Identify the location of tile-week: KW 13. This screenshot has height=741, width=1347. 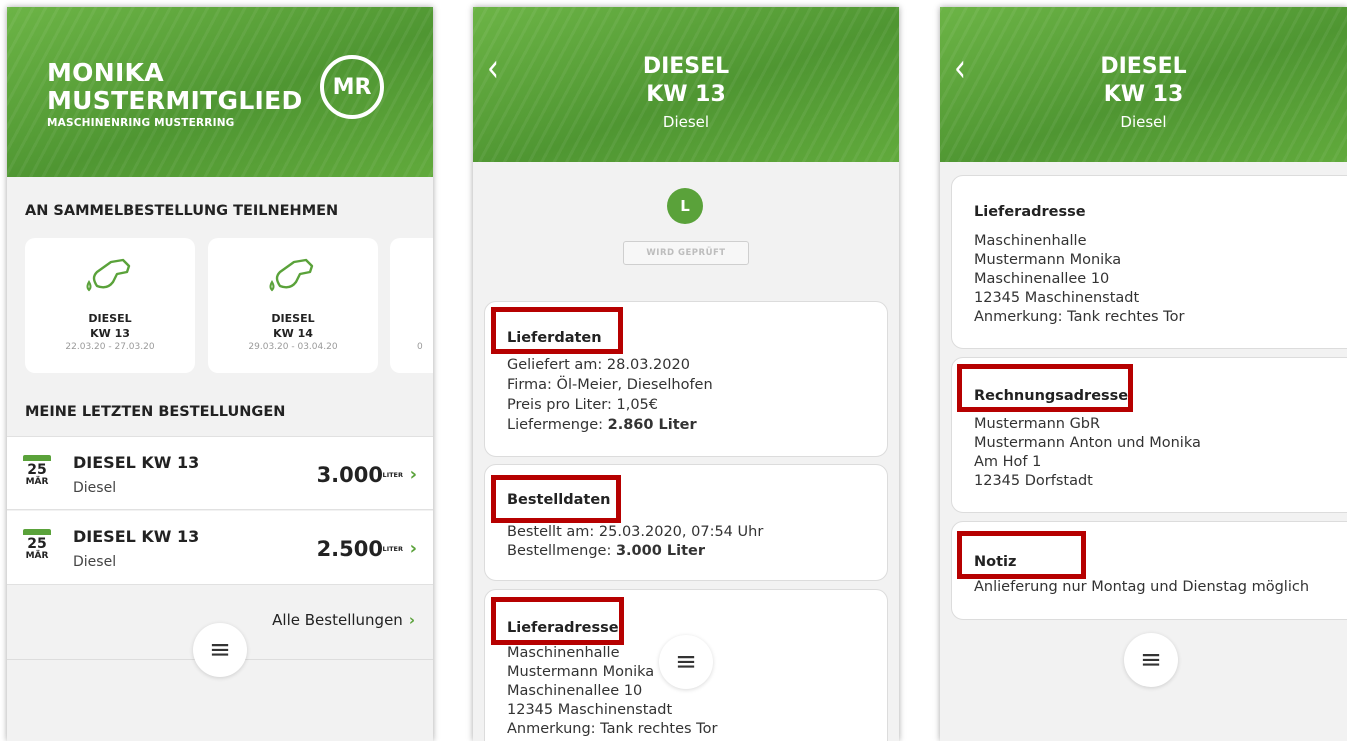
(110, 333).